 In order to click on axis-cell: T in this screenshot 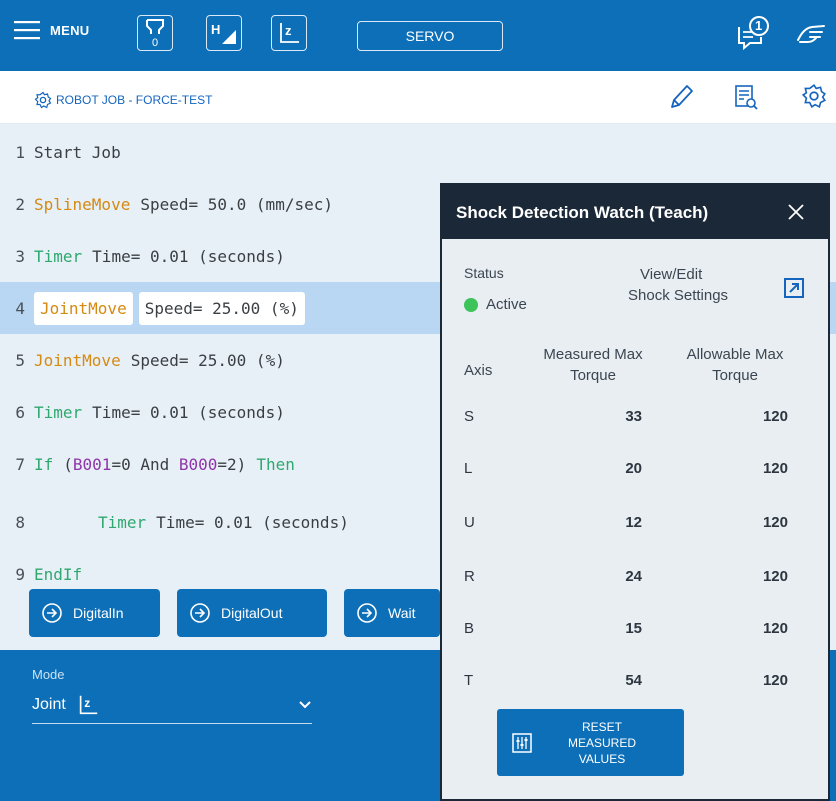, I will do `click(469, 680)`.